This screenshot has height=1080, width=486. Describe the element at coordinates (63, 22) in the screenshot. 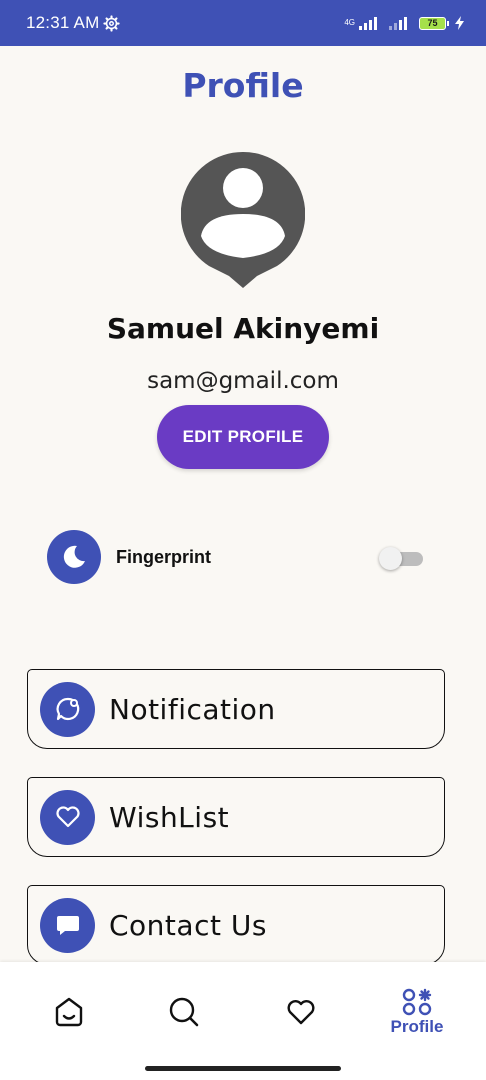

I see `status-time: 12:31 AM` at that location.